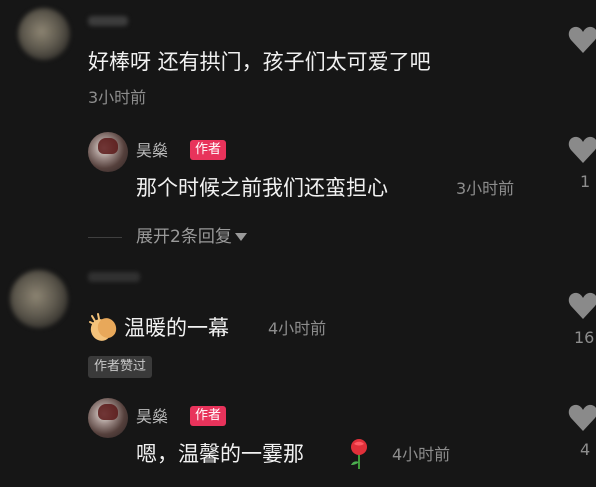 The width and height of the screenshot is (596, 487). I want to click on expand-replies-button: 展开2条回复, so click(191, 237).